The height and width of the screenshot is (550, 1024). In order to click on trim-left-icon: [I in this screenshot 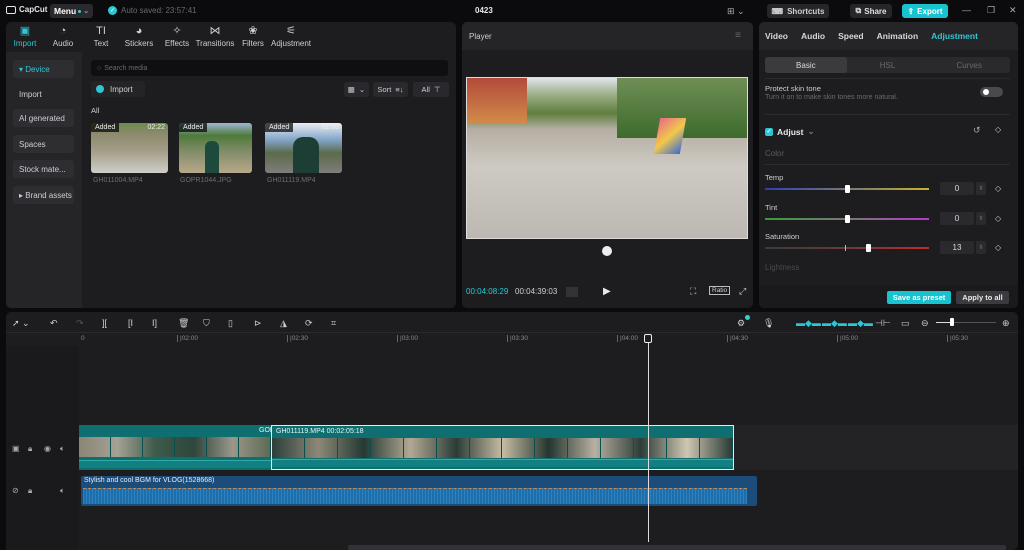, I will do `click(130, 323)`.